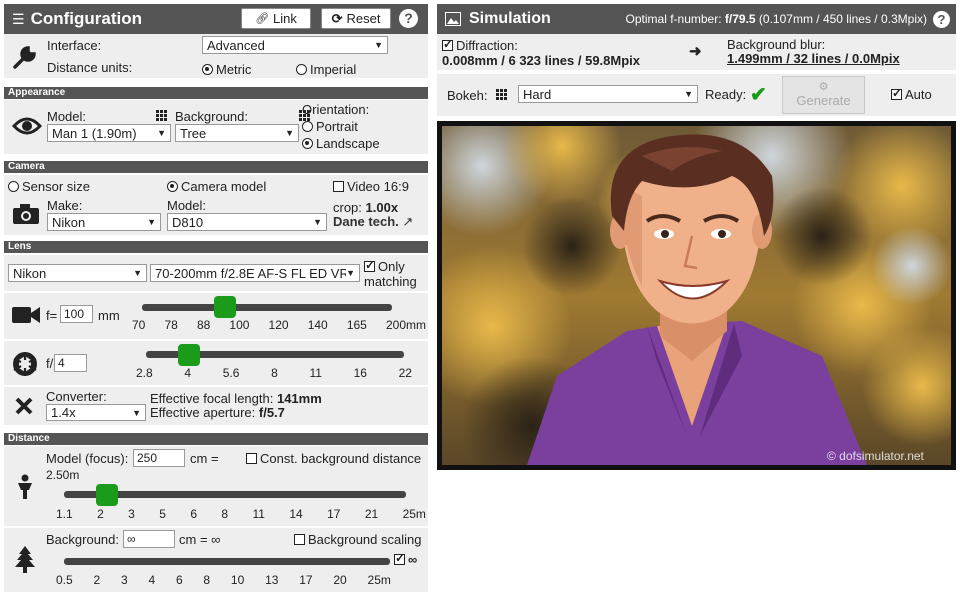 This screenshot has height=600, width=960. Describe the element at coordinates (227, 561) in the screenshot. I see `bg-distance-slider-track` at that location.